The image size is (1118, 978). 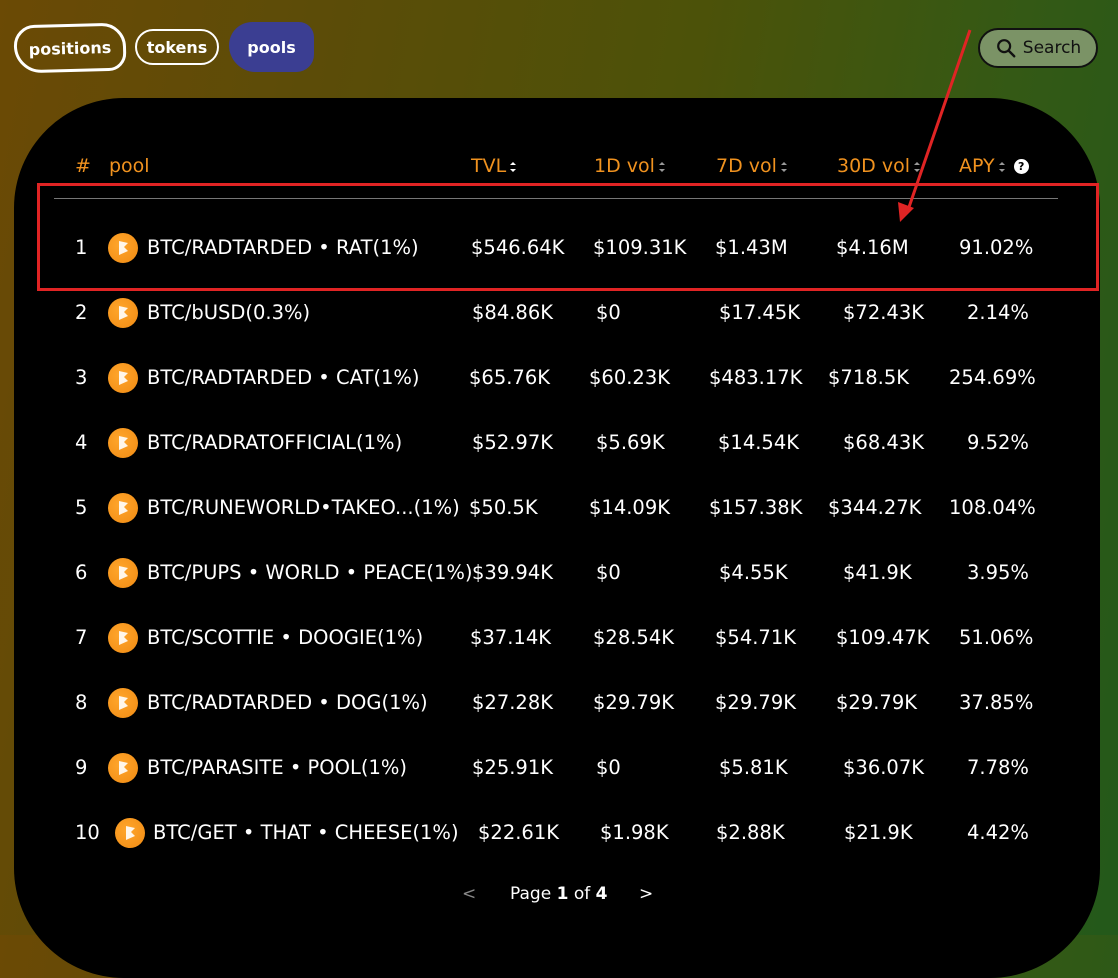 I want to click on page-indicator: Page 1 of 4, so click(x=558, y=894).